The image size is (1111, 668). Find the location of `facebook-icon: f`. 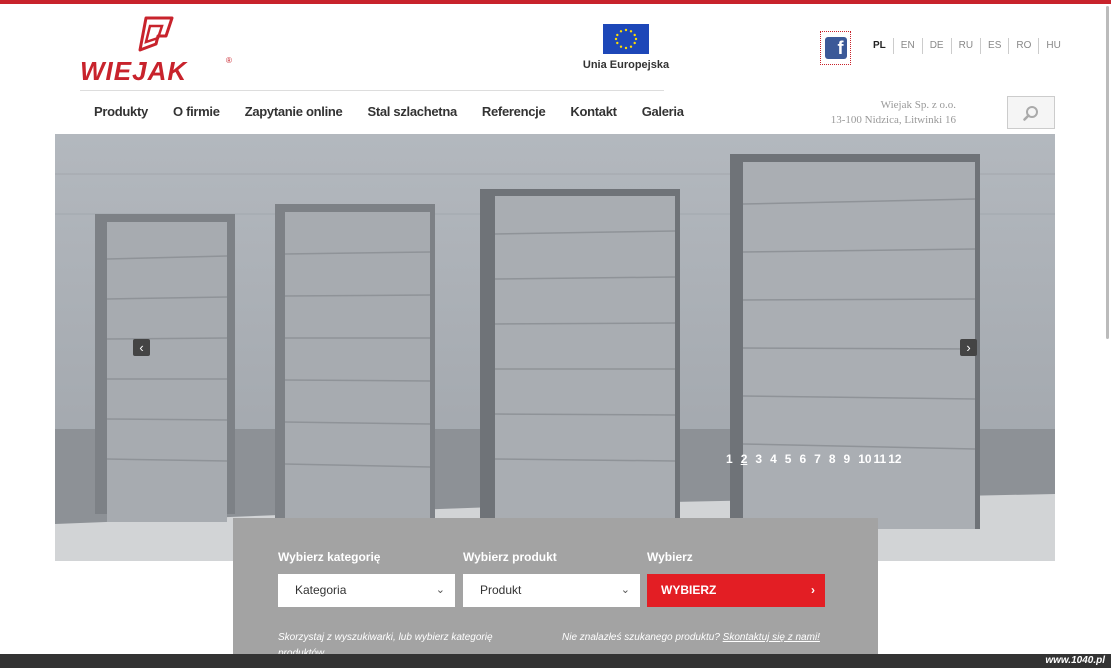

facebook-icon: f is located at coordinates (835, 48).